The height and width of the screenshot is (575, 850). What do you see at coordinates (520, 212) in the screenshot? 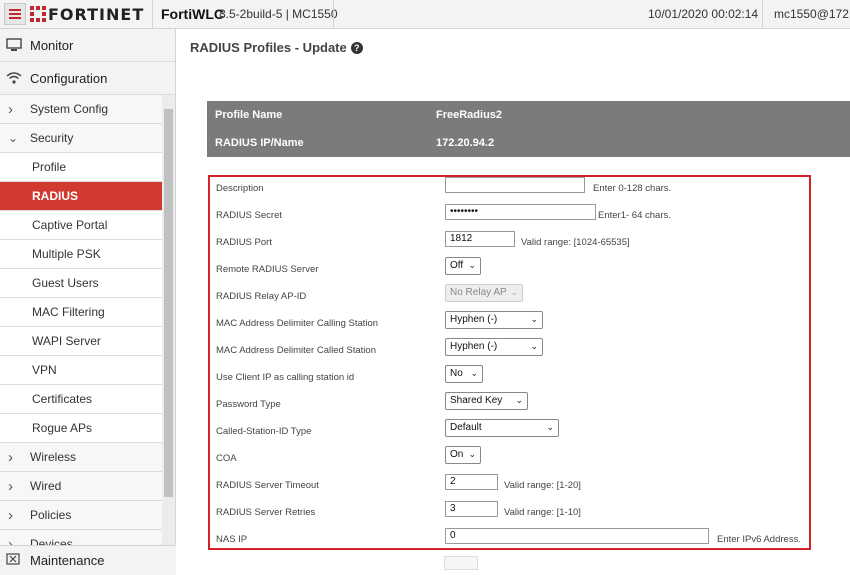
I see `radius-secret-input: ••••••••` at bounding box center [520, 212].